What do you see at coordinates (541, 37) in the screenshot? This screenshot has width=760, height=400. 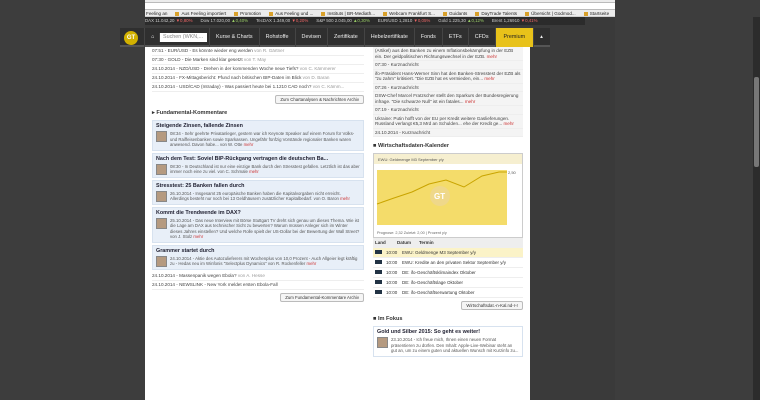 I see `nav-dropdown-icon: ▴` at bounding box center [541, 37].